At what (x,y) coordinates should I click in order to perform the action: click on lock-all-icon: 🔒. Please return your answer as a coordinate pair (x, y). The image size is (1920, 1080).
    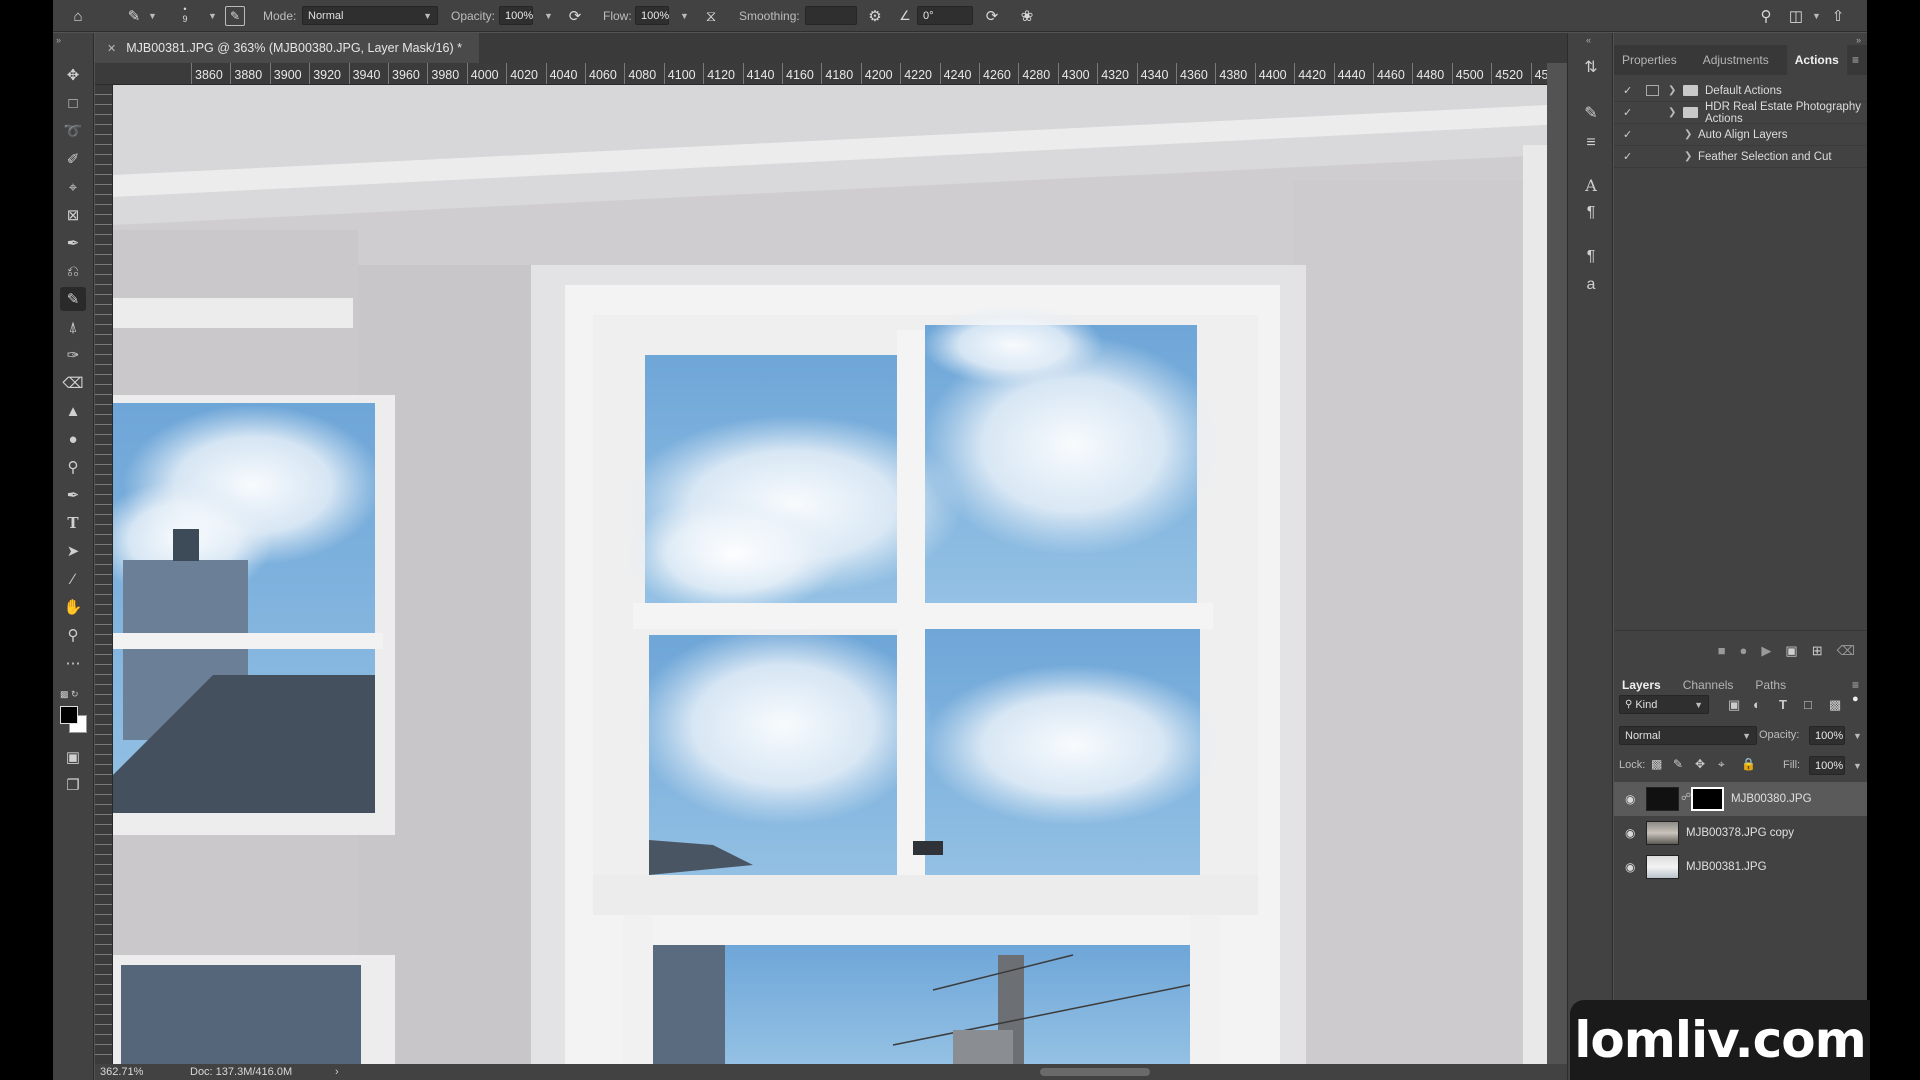
    Looking at the image, I should click on (1748, 764).